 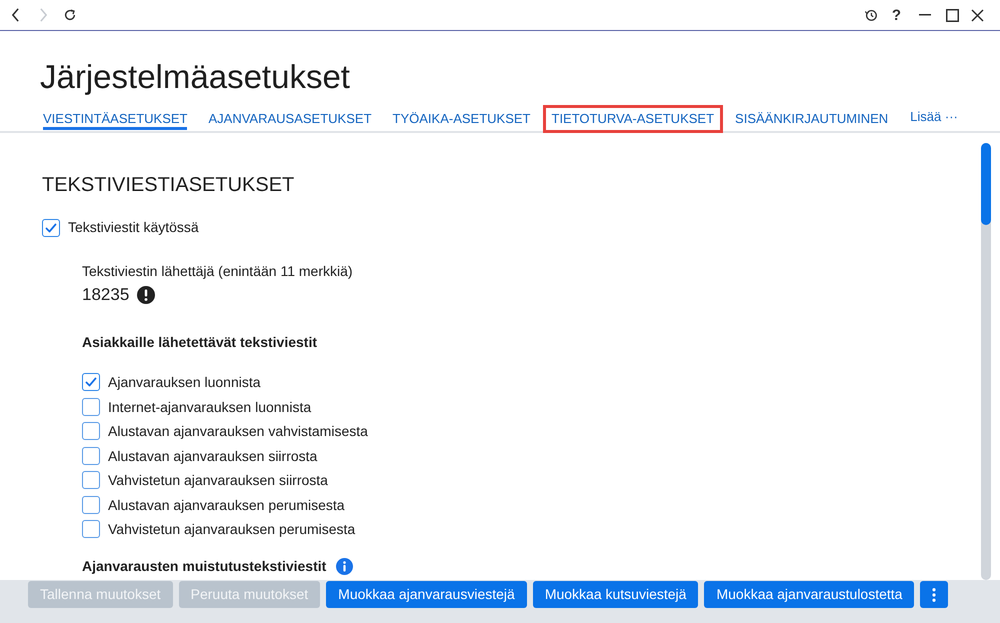 What do you see at coordinates (462, 118) in the screenshot?
I see `tab: TYÖAIKA-ASETUKSET` at bounding box center [462, 118].